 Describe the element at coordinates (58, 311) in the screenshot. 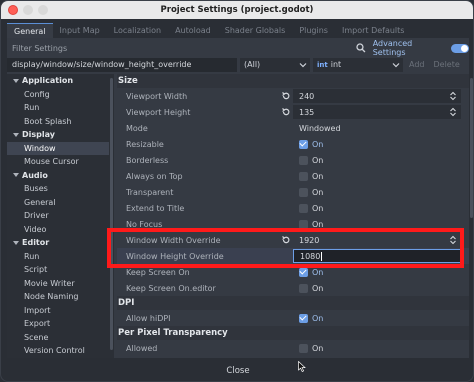

I see `sidebar-item-import: Import` at that location.